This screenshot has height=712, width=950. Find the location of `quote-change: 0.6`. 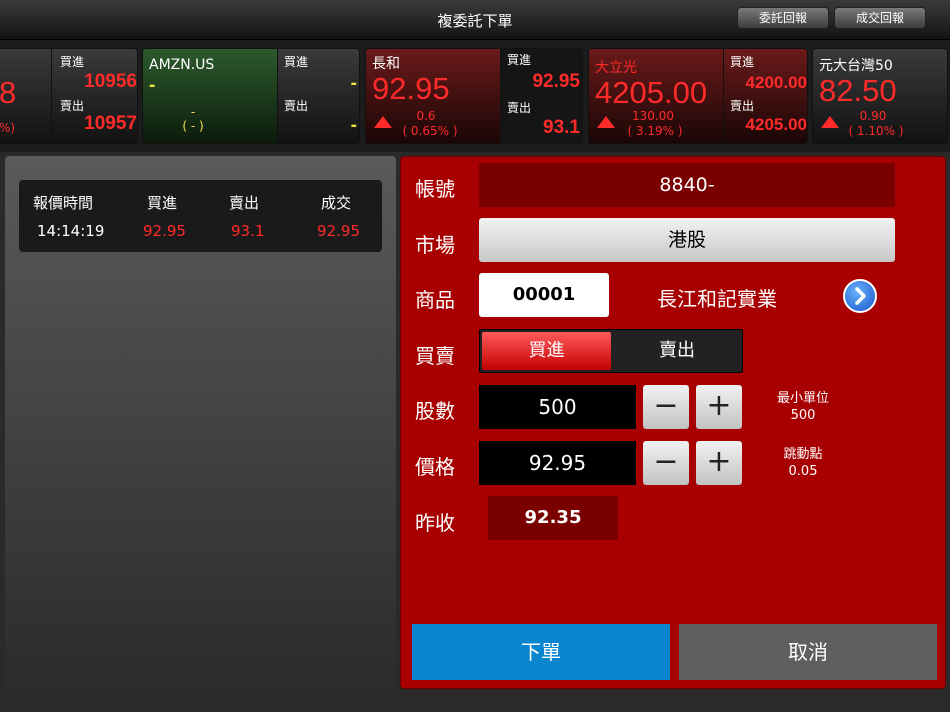

quote-change: 0.6 is located at coordinates (426, 116).